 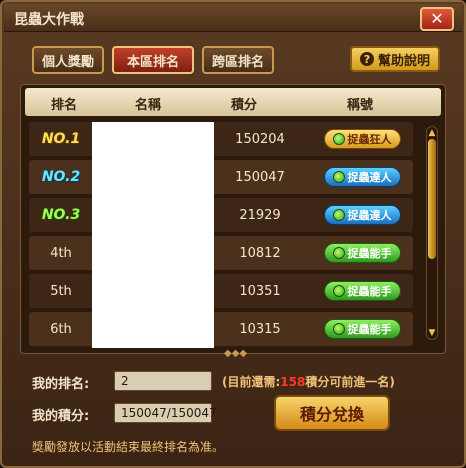 What do you see at coordinates (221, 329) in the screenshot?
I see `table-row: 6th 10315 捉蟲能手` at bounding box center [221, 329].